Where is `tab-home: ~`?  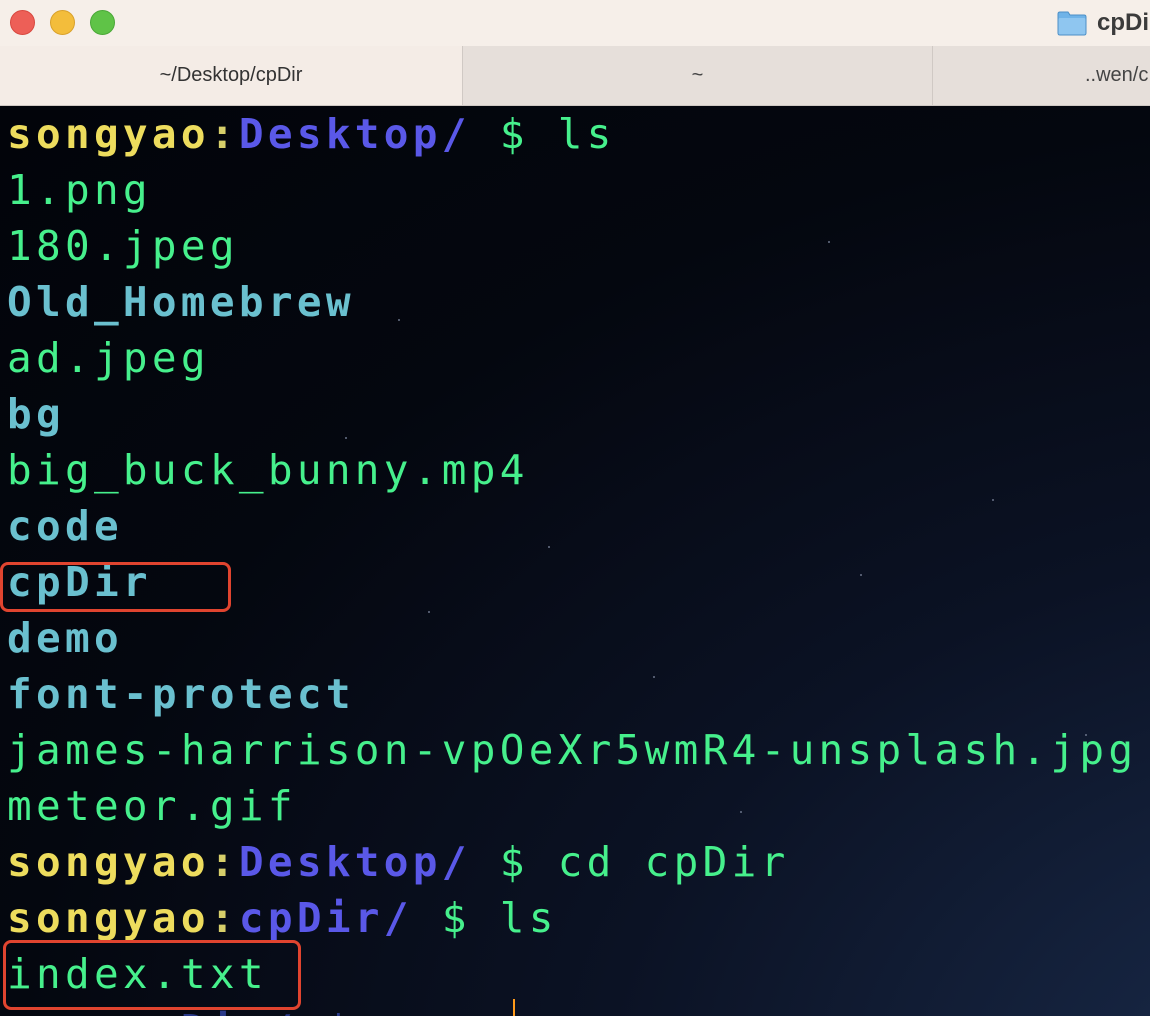
tab-home: ~ is located at coordinates (698, 75).